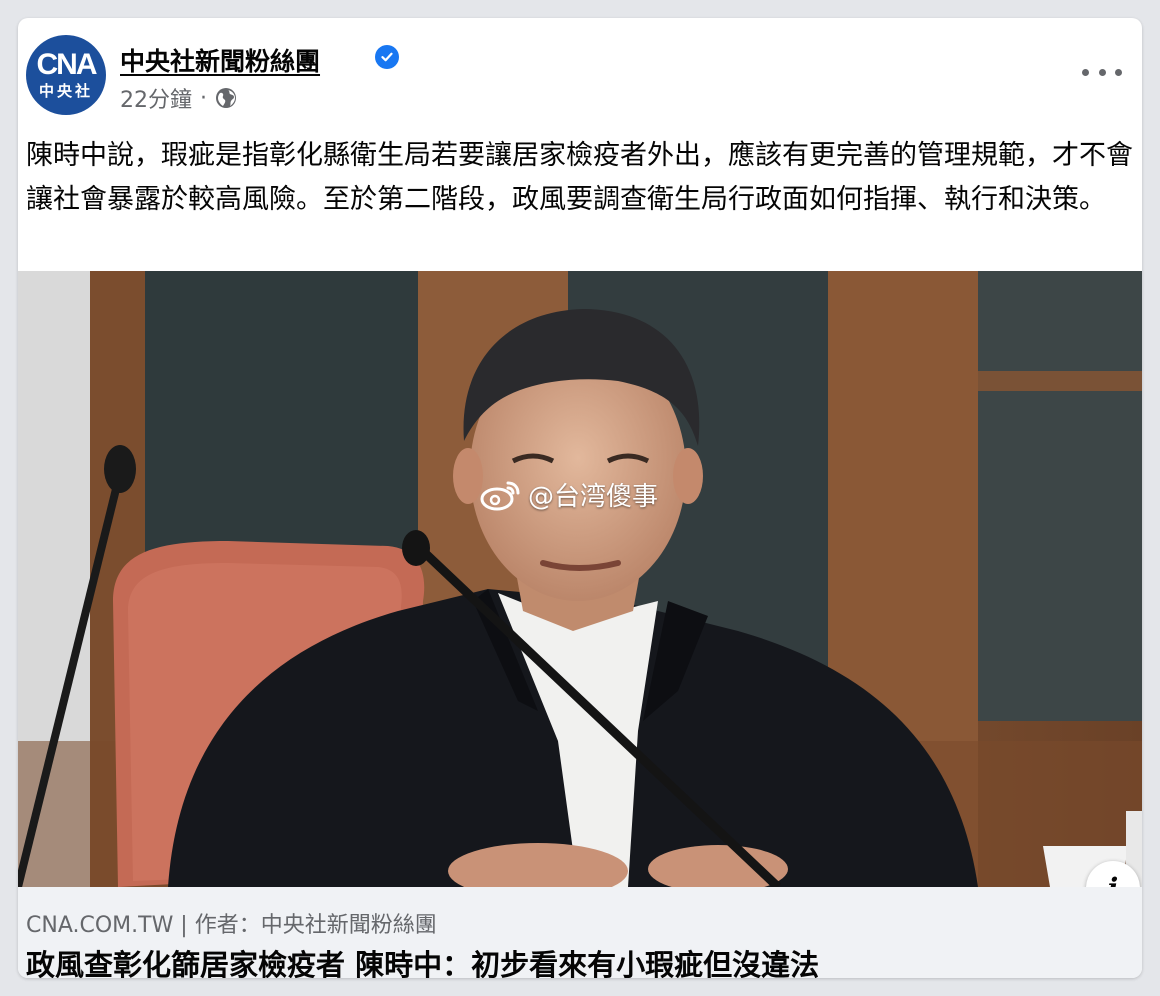 The height and width of the screenshot is (996, 1160). I want to click on avatar-logo-subtext: 中央社, so click(65, 91).